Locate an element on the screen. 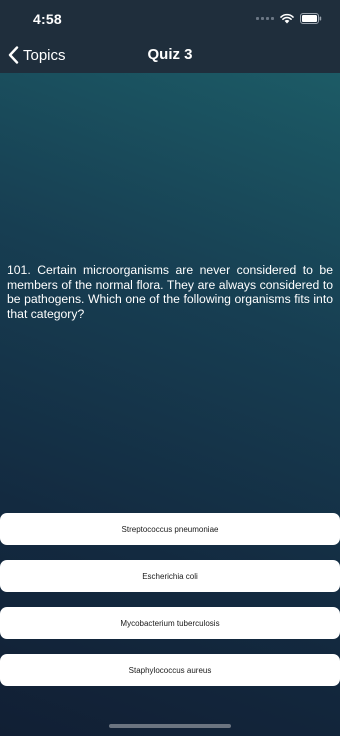 Image resolution: width=340 pixels, height=736 pixels. answer-option-4: Staphylococcus aureus is located at coordinates (170, 670).